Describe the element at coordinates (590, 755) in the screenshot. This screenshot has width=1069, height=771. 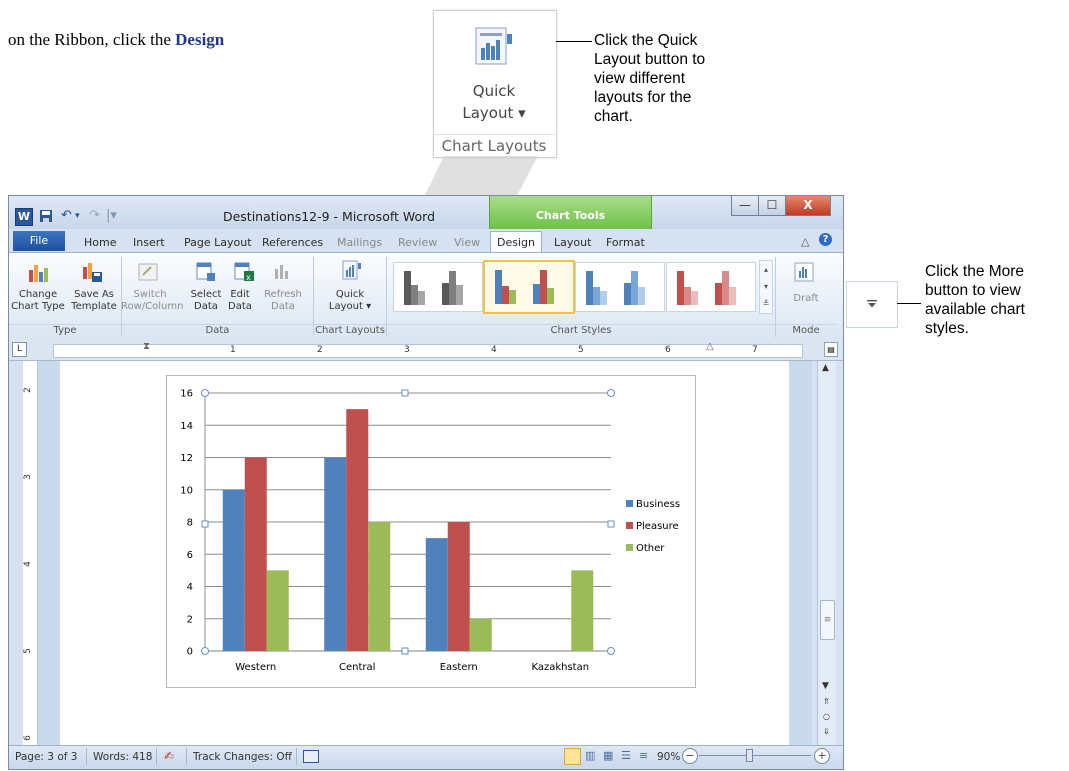
I see `full-screen-reading-icon: ▥` at that location.